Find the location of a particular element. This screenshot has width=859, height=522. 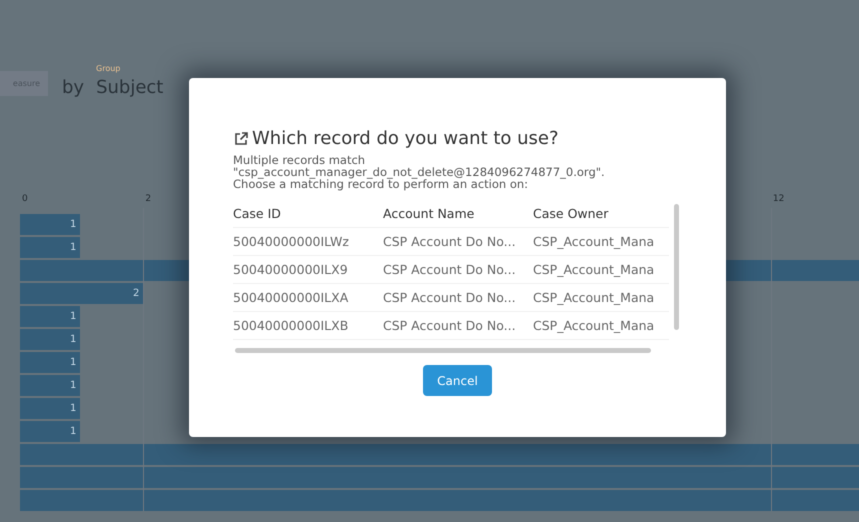

external-link-icon is located at coordinates (241, 138).